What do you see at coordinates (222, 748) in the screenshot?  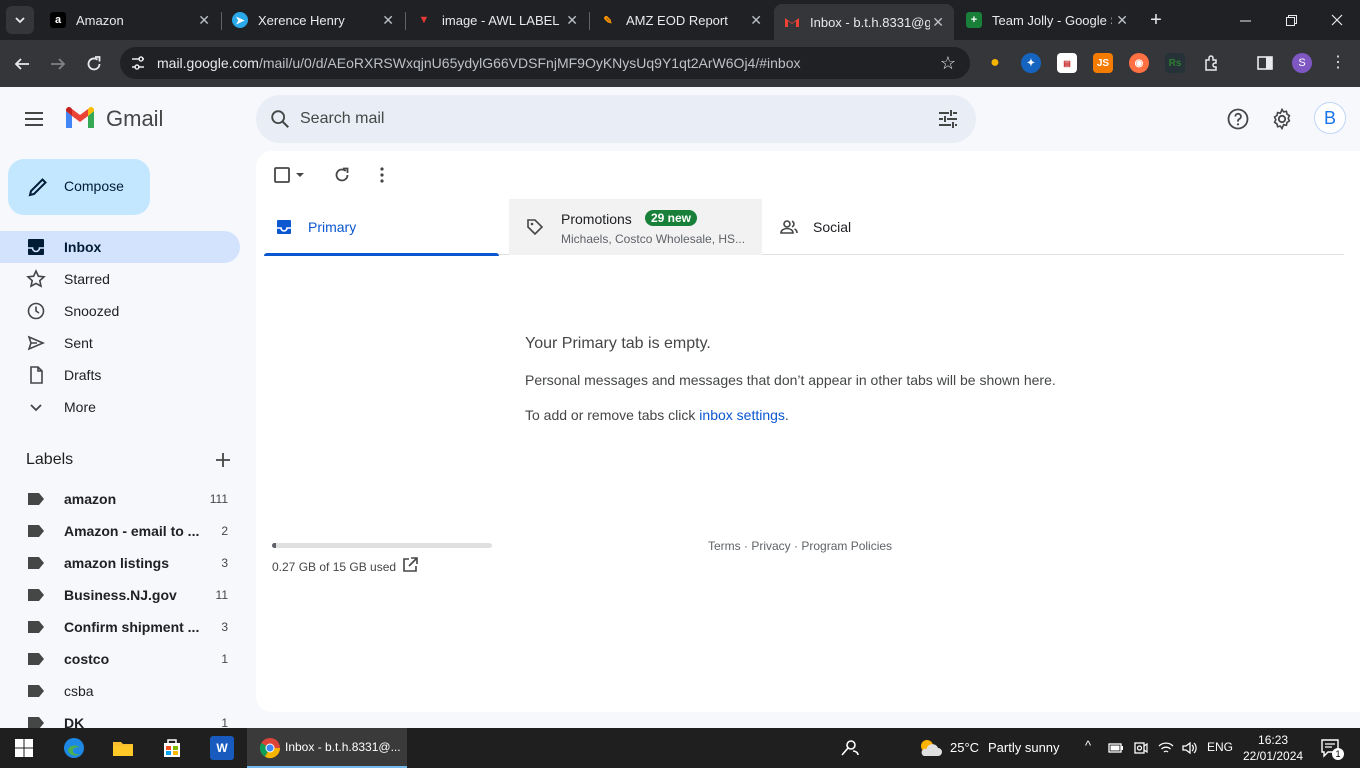 I see `word-icon: W` at bounding box center [222, 748].